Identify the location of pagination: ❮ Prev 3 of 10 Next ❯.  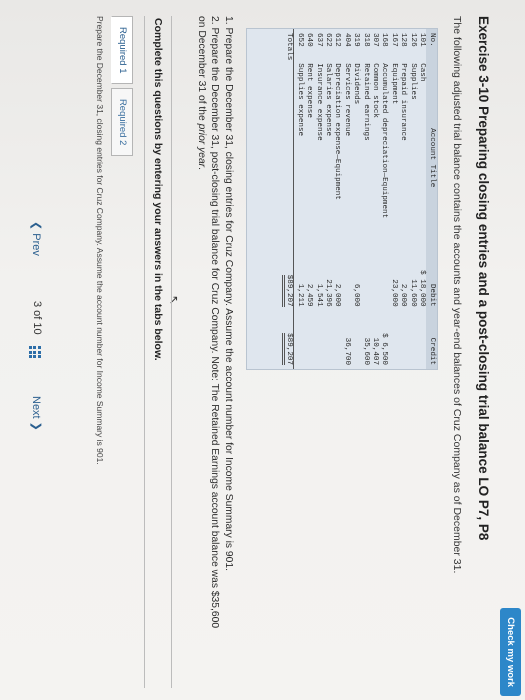
(33, 352).